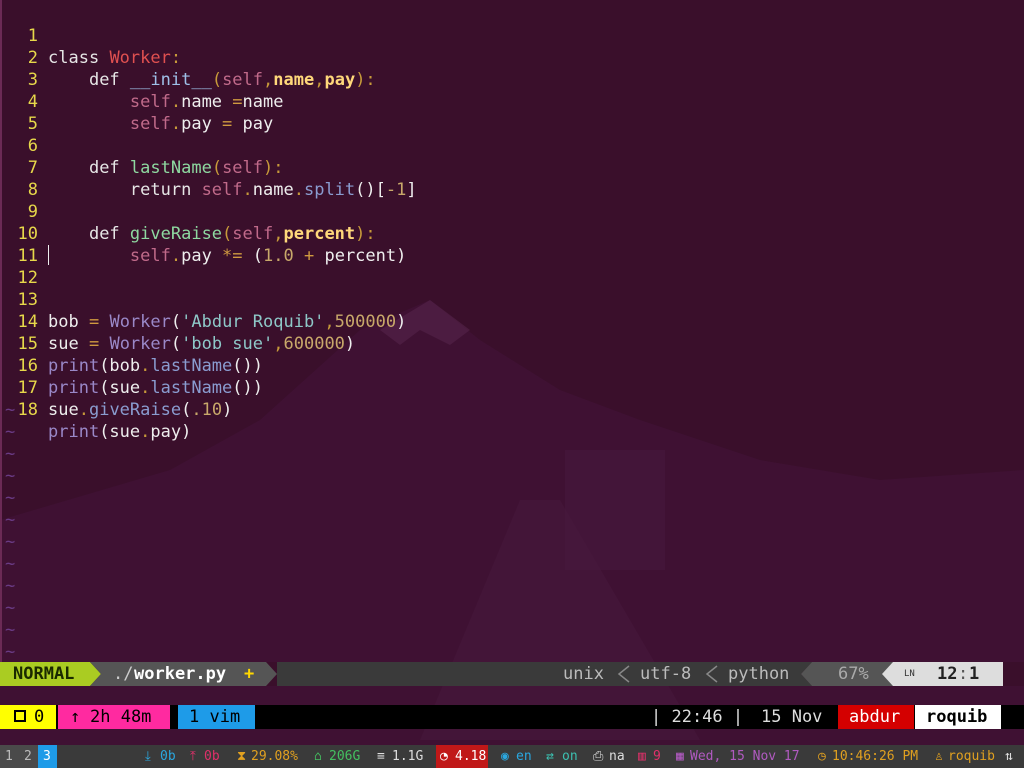 The width and height of the screenshot is (1024, 768). I want to click on globe-icon: ◉, so click(505, 756).